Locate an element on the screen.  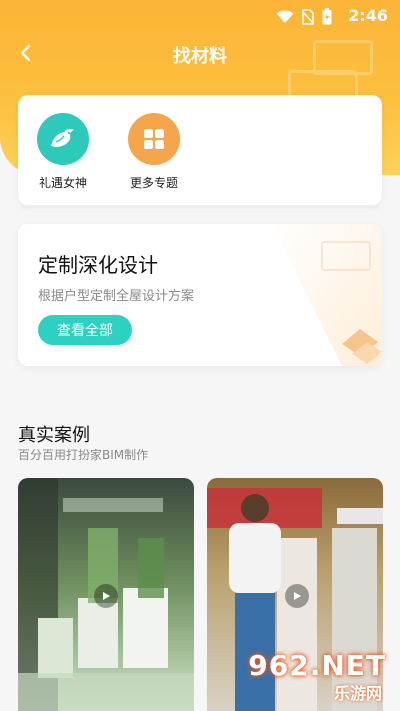
grid-icon is located at coordinates (154, 139).